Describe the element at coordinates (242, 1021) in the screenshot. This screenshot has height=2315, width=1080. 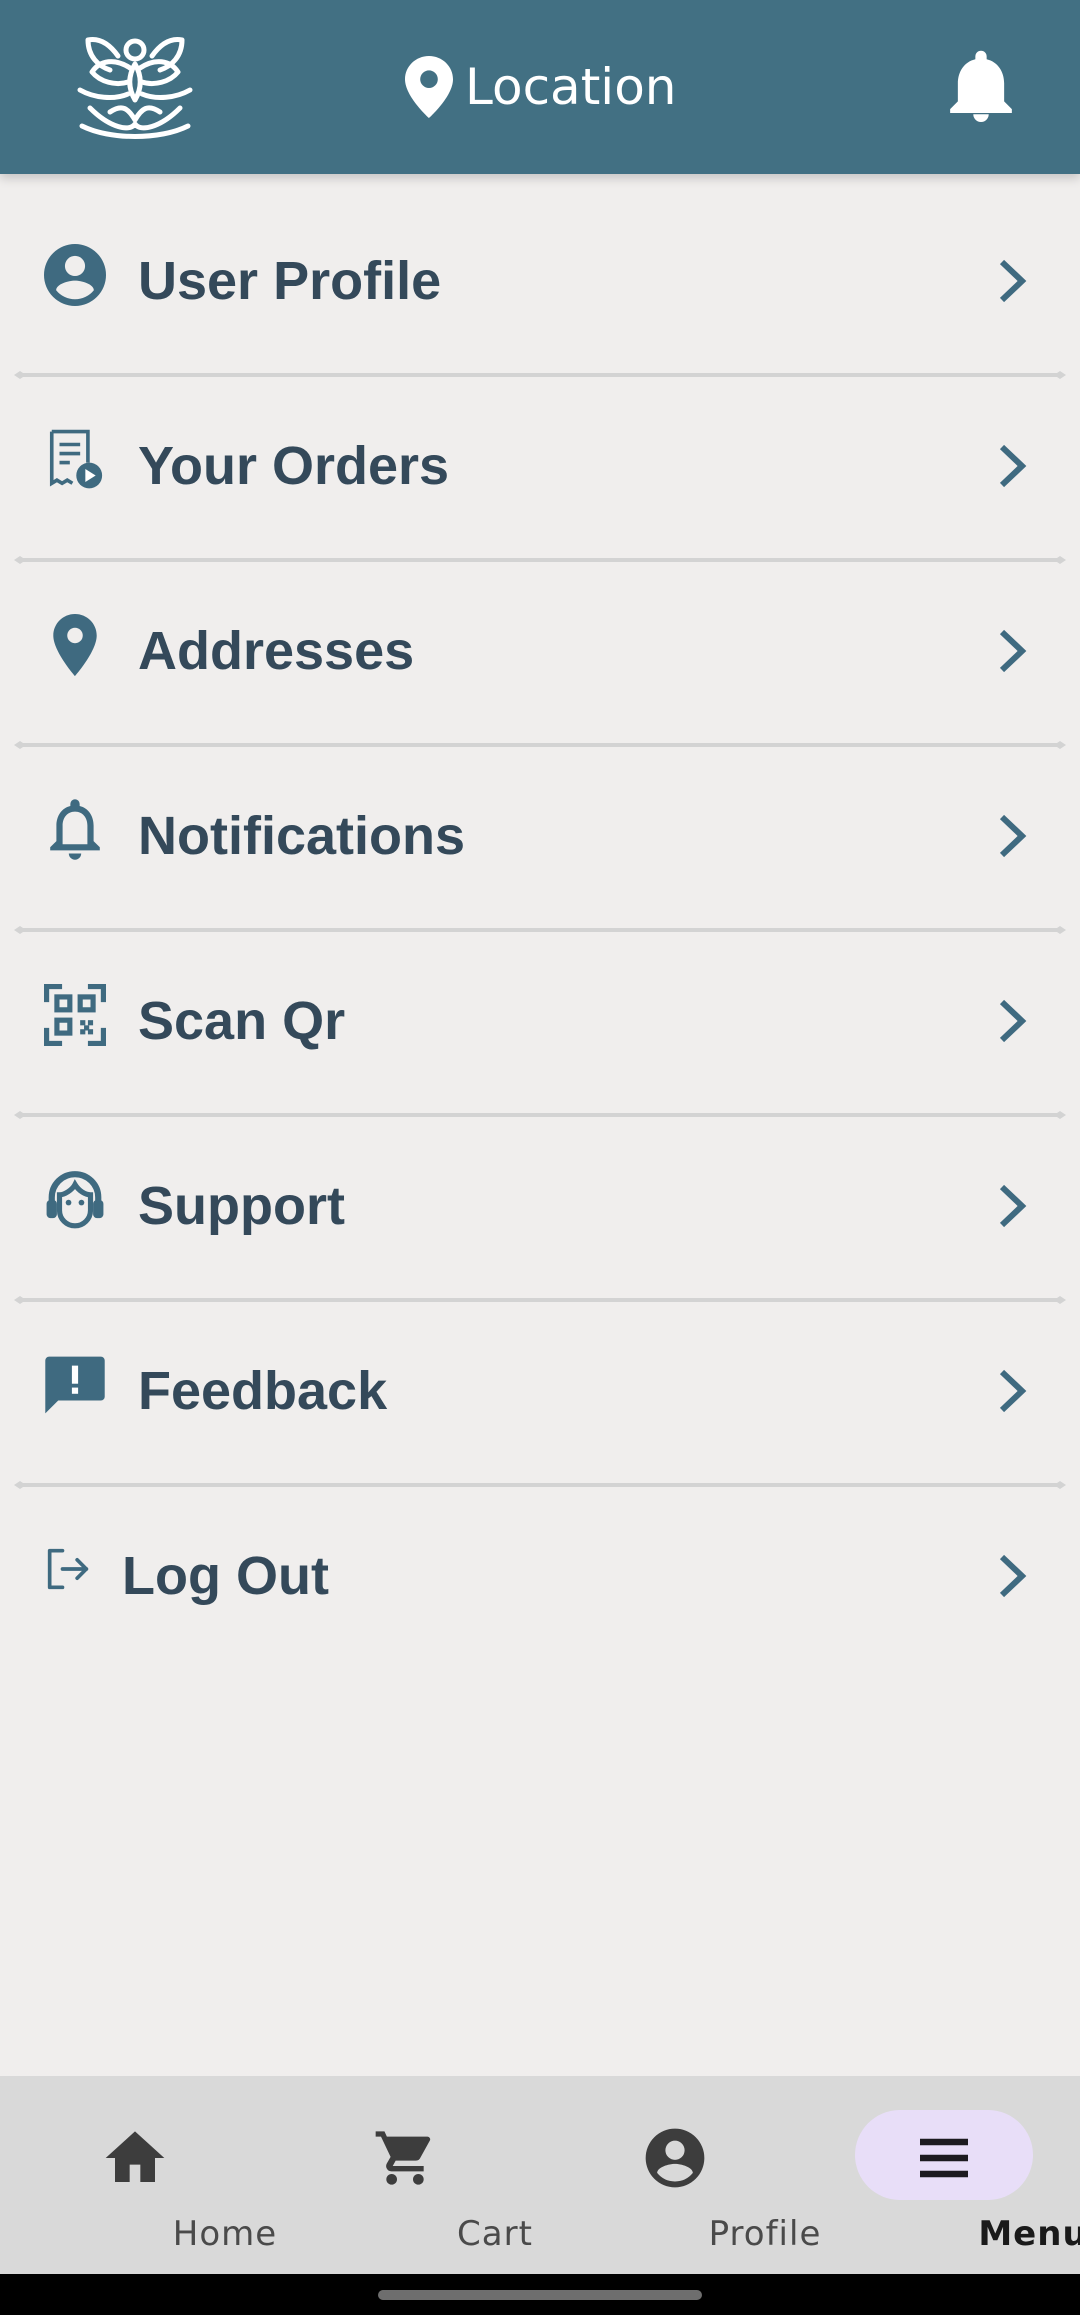
I see `menu-item-label: Scan Qr` at that location.